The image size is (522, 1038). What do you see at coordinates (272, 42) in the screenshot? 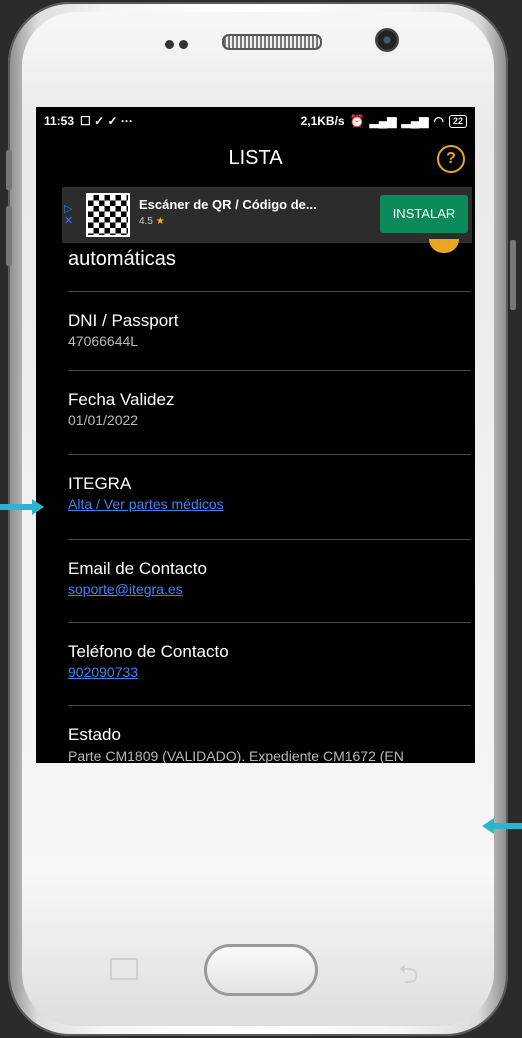
I see `earpiece-speaker` at bounding box center [272, 42].